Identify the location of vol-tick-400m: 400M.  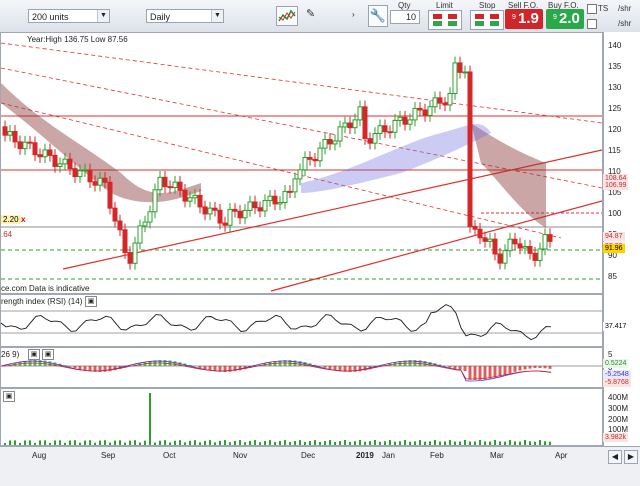
(618, 397).